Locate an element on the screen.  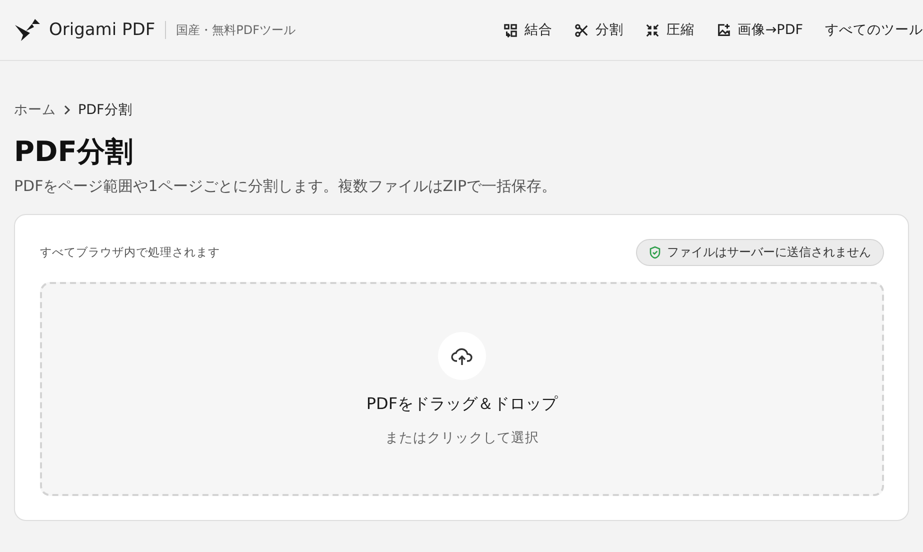
page-description: PDFをページ範囲や1ページごとに分割します。複数ファイルはZIPで一括保存。 is located at coordinates (286, 186).